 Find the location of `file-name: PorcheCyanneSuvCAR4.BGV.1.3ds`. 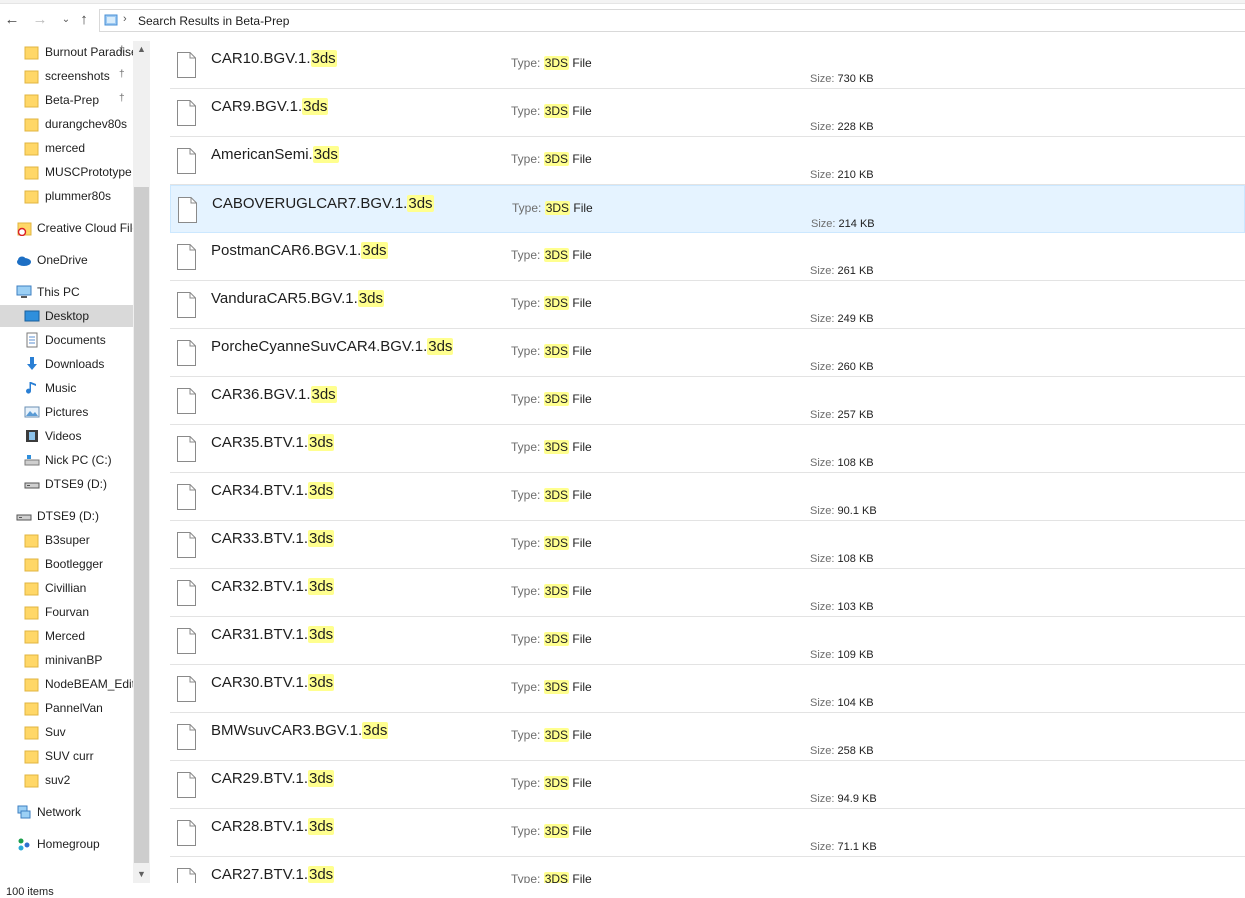

file-name: PorcheCyanneSuvCAR4.BGV.1.3ds is located at coordinates (332, 346).